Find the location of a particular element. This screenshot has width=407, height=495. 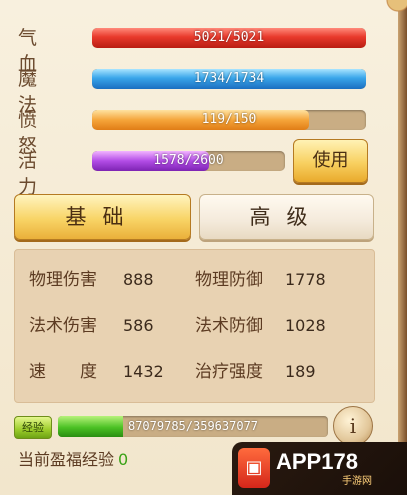

vitality-bar: 1578/2600 is located at coordinates (188, 161).